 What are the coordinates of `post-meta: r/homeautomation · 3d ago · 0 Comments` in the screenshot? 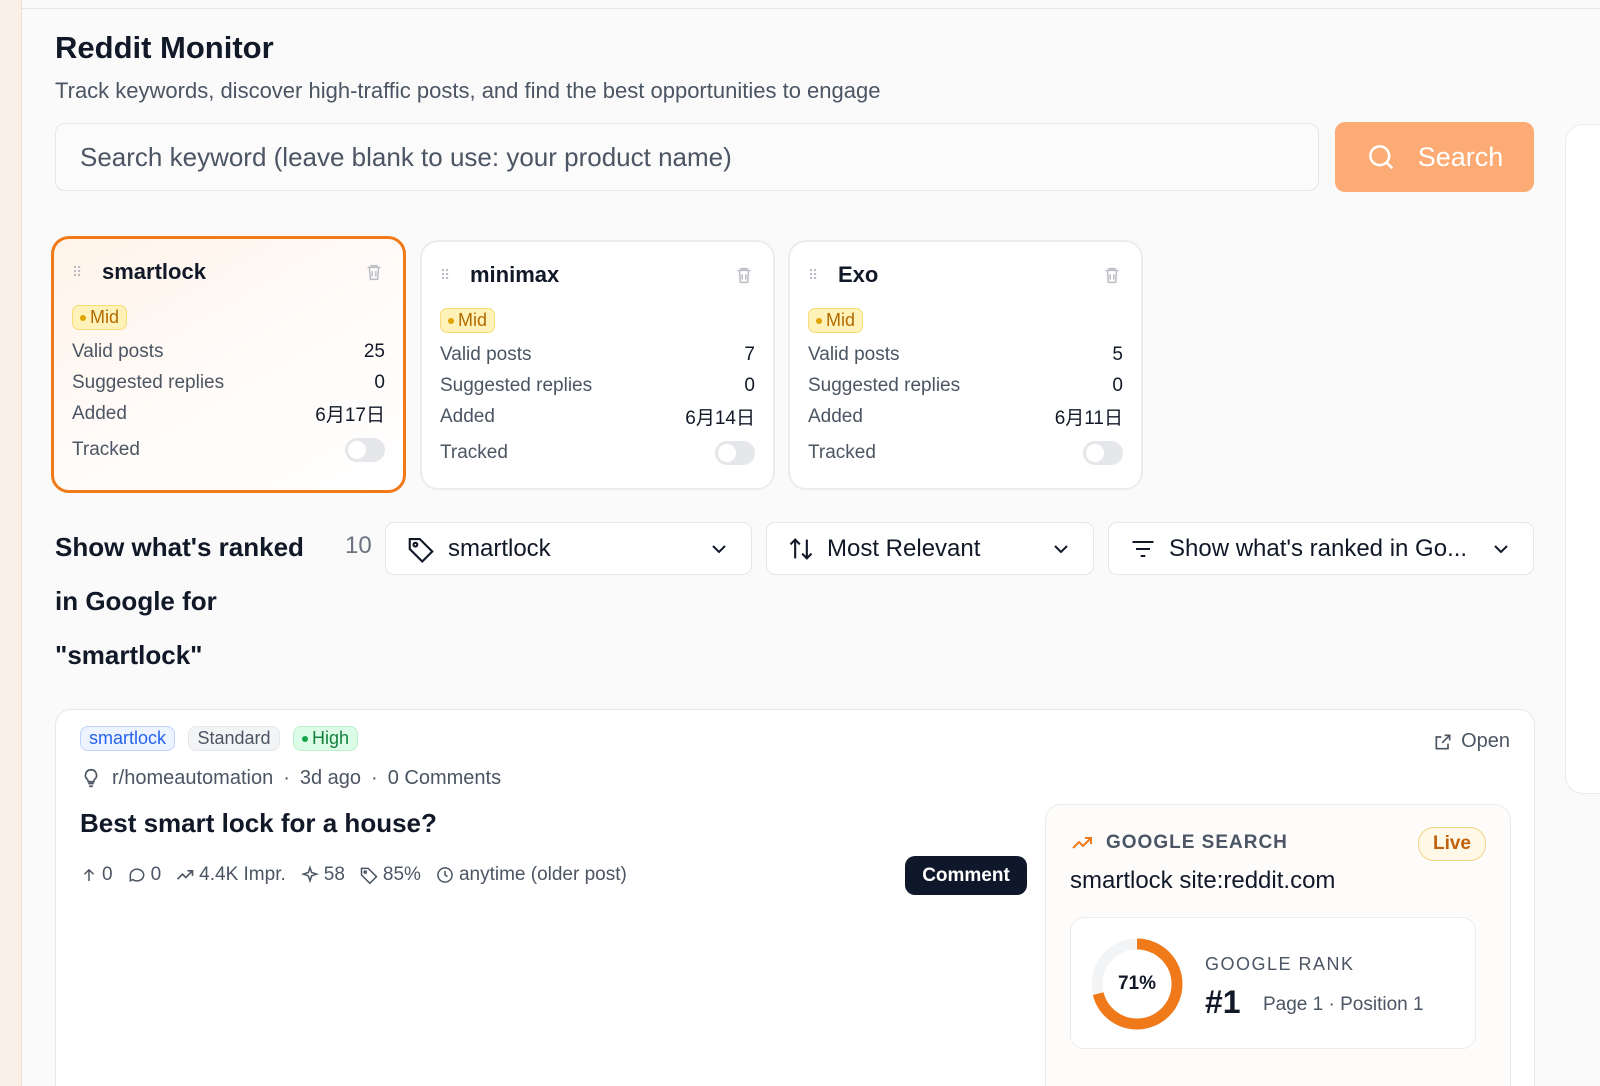 It's located at (290, 778).